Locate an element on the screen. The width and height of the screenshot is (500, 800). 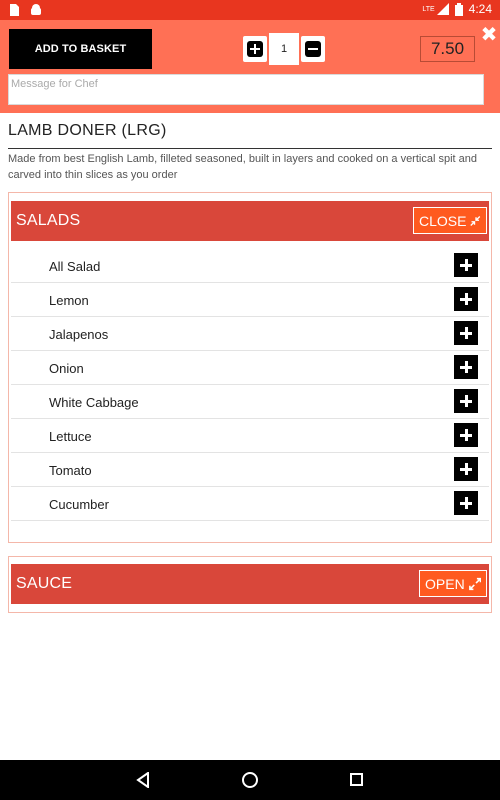
list-item: Tomato is located at coordinates (250, 470).